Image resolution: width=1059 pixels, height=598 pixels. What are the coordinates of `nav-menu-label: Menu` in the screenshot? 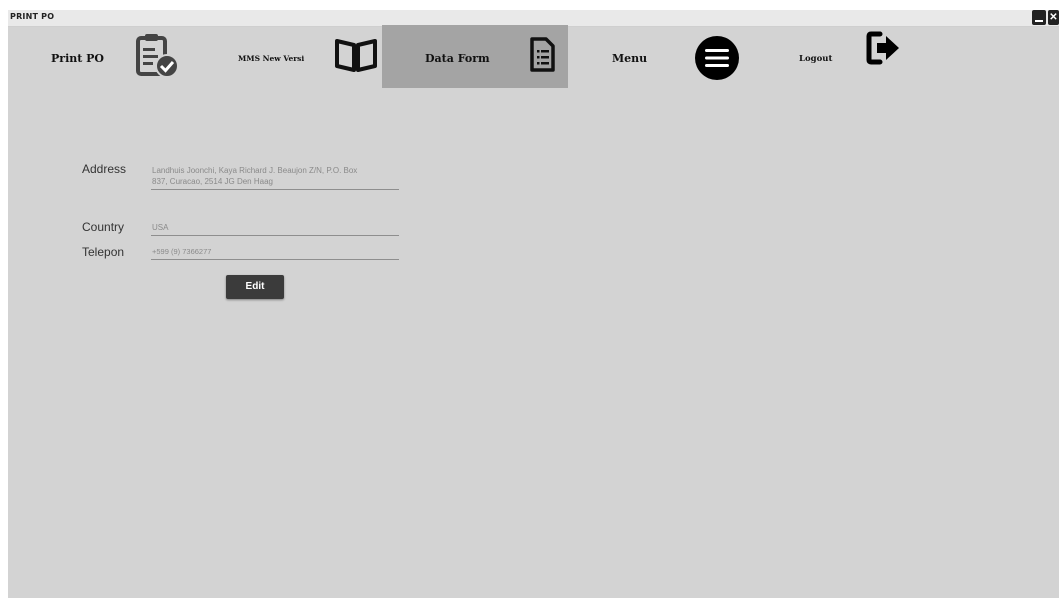 It's located at (630, 58).